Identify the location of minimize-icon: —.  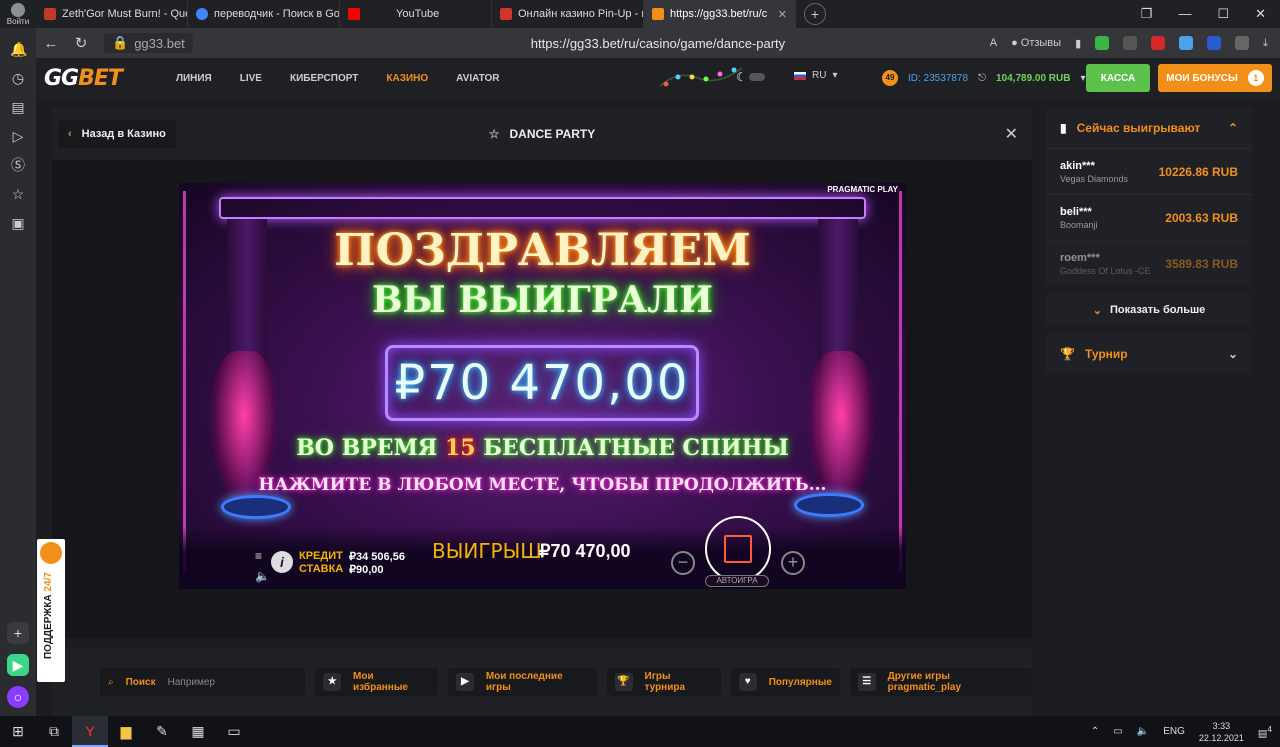
(1184, 14).